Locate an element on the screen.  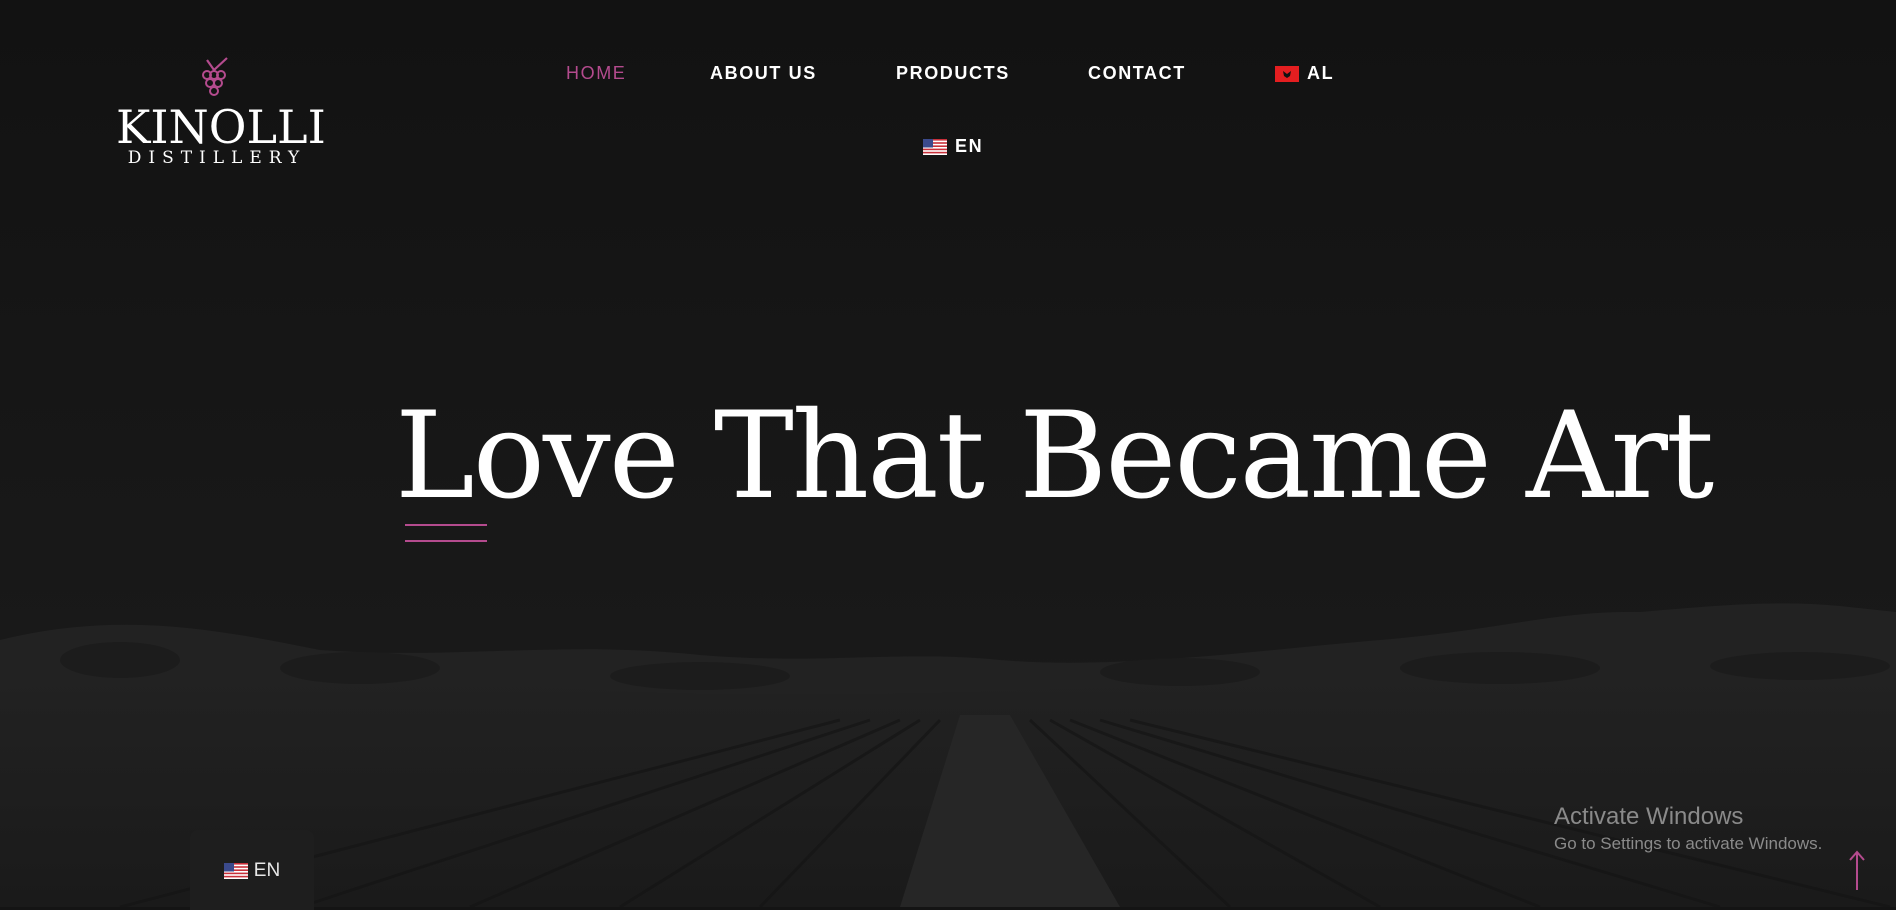
nav-lang-al-label: AL is located at coordinates (1321, 73).